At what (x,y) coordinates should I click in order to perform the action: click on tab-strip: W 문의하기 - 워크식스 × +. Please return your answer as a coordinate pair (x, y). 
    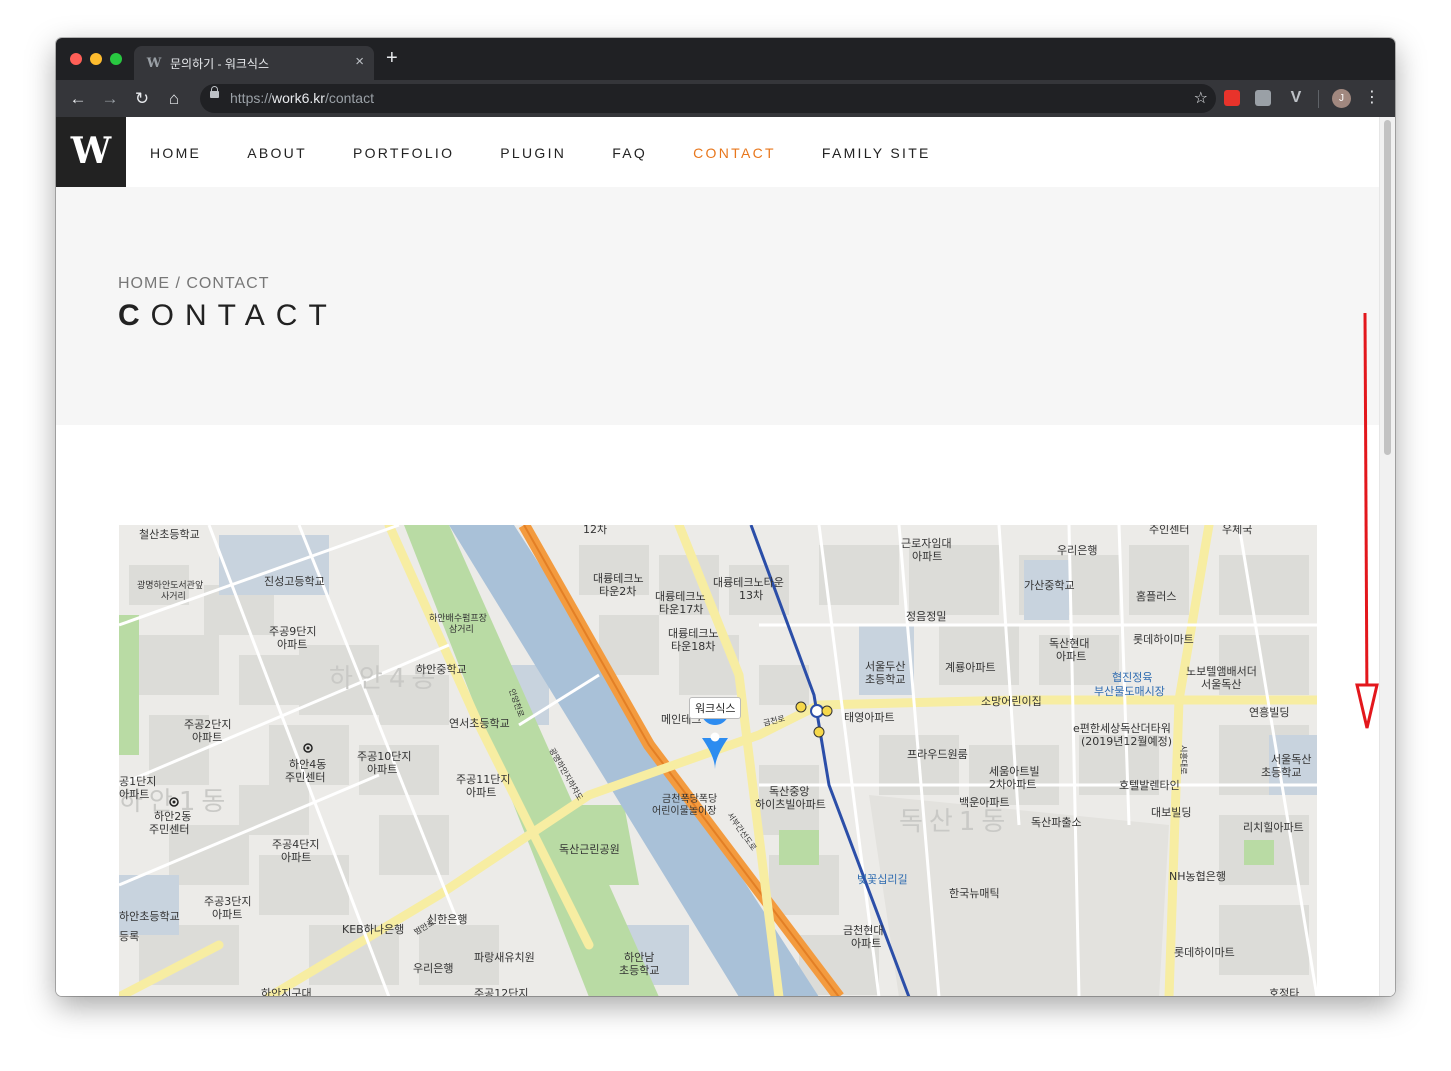
    Looking at the image, I should click on (725, 59).